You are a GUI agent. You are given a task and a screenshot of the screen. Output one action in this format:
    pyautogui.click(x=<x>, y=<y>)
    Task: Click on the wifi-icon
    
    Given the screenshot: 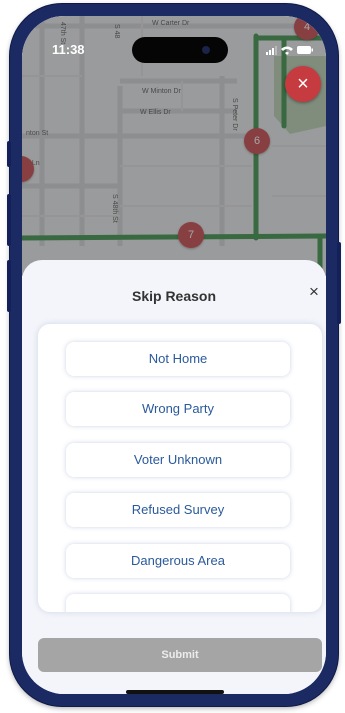 What is the action you would take?
    pyautogui.click(x=287, y=50)
    